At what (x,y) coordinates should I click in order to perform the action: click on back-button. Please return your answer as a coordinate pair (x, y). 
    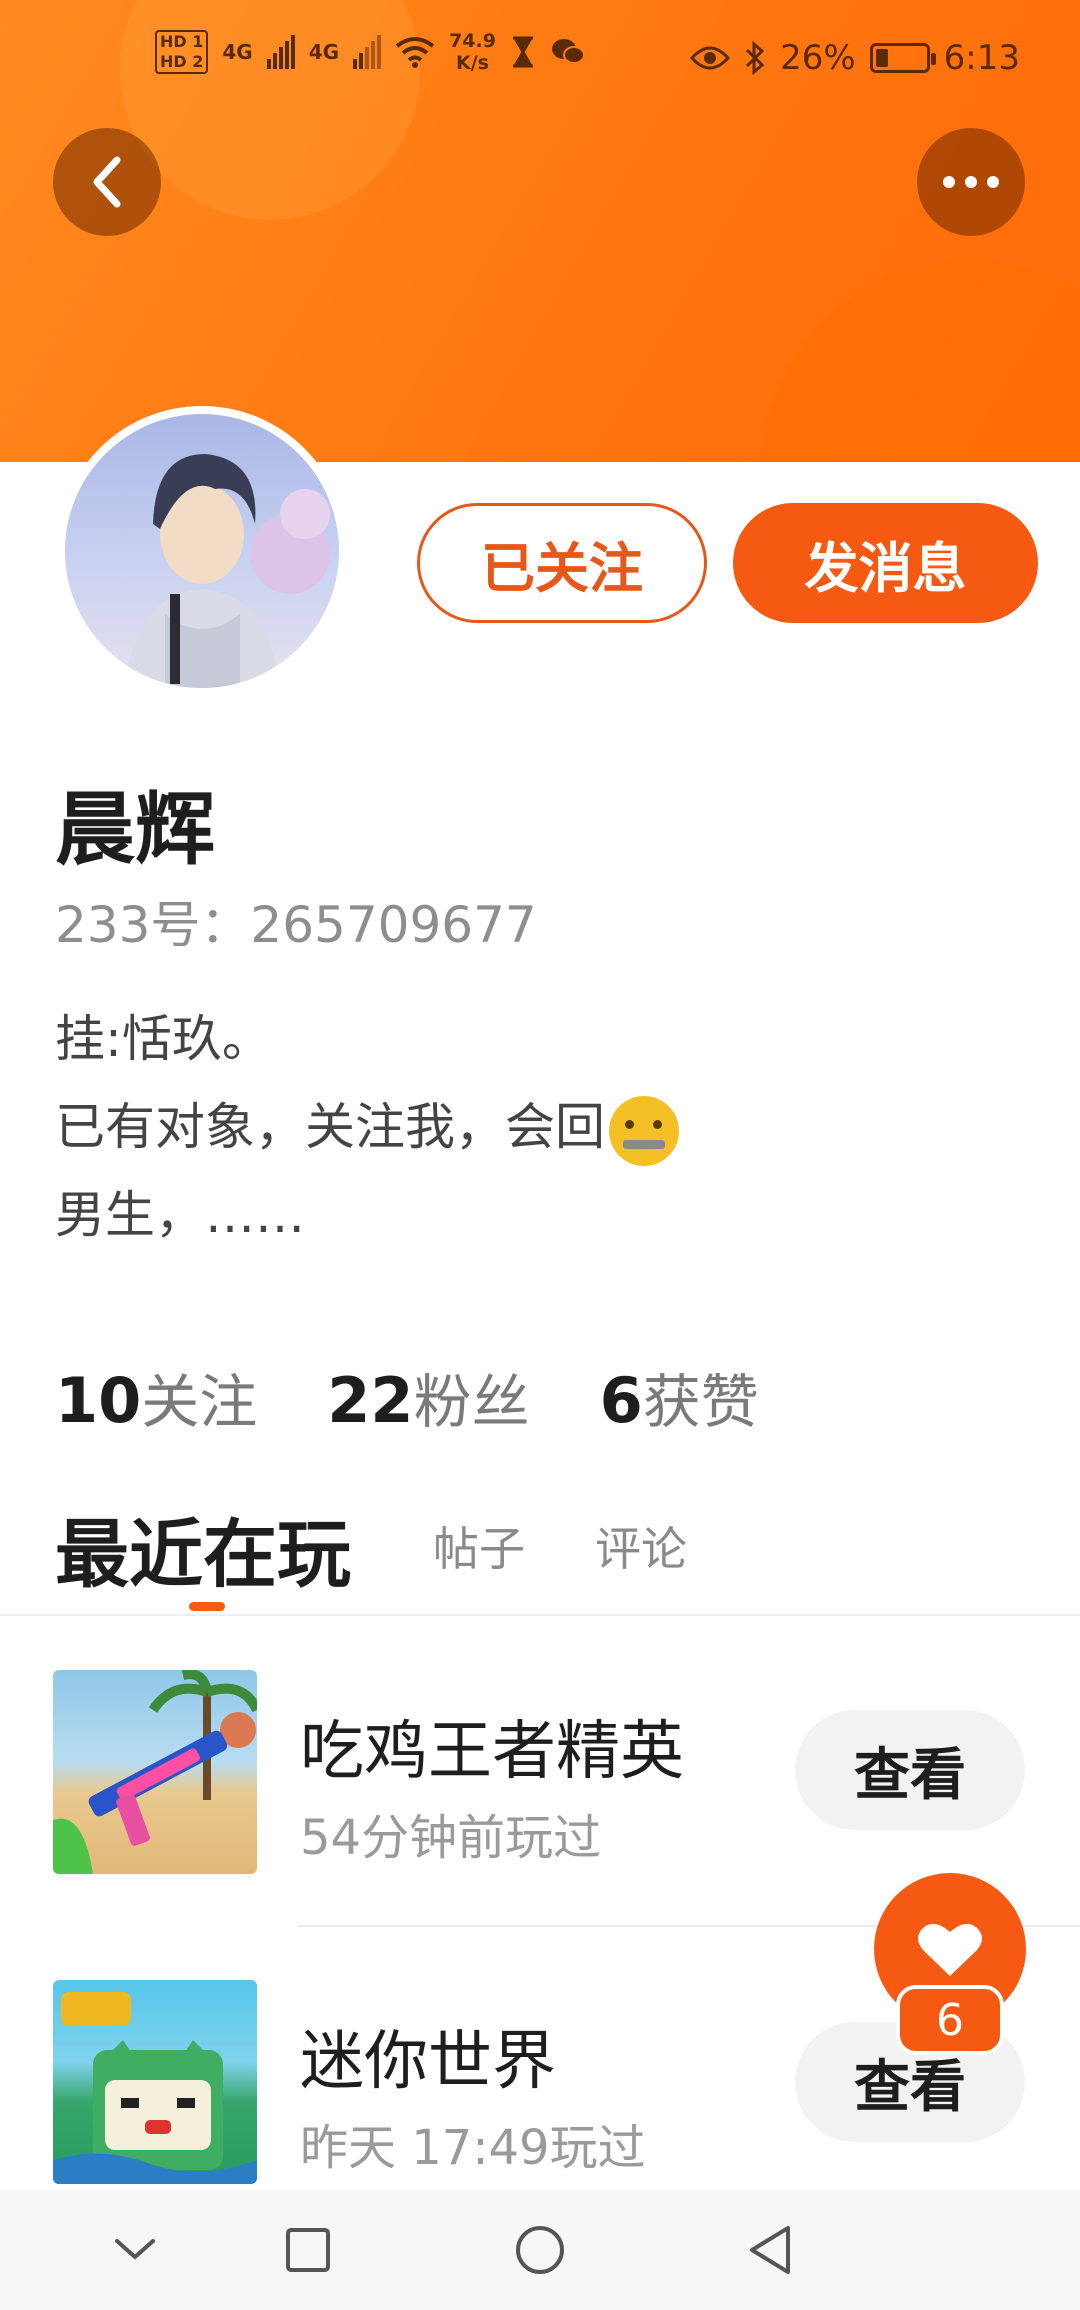
    Looking at the image, I should click on (107, 182).